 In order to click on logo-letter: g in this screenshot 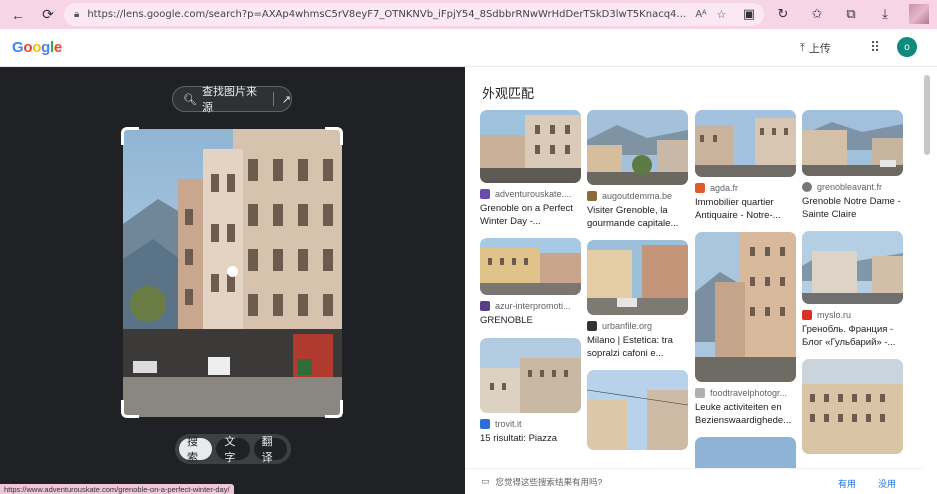, I will do `click(45, 47)`.